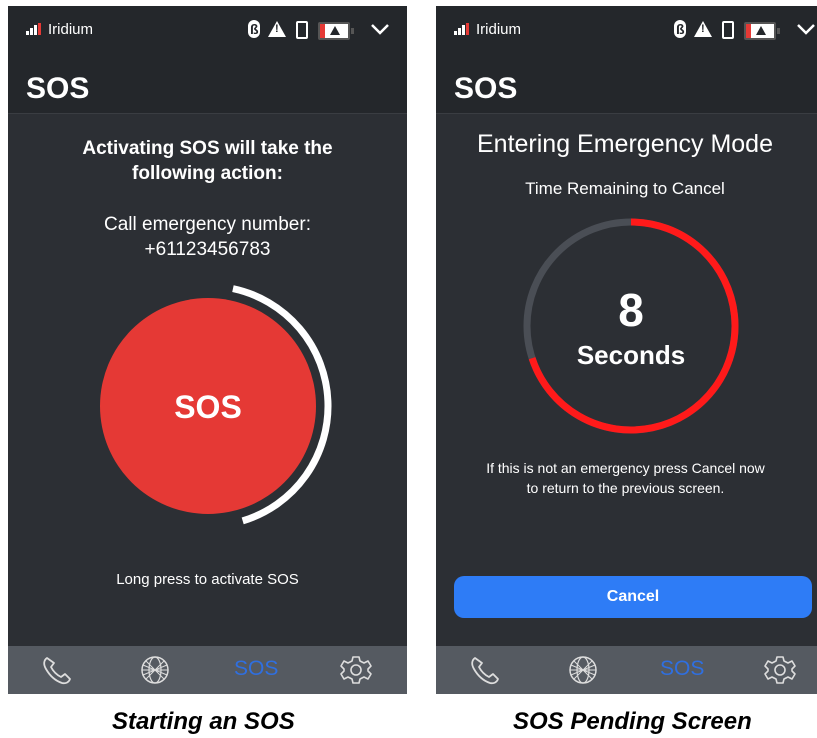 The height and width of the screenshot is (738, 817). What do you see at coordinates (203, 721) in the screenshot?
I see `caption-left: Starting an SOS` at bounding box center [203, 721].